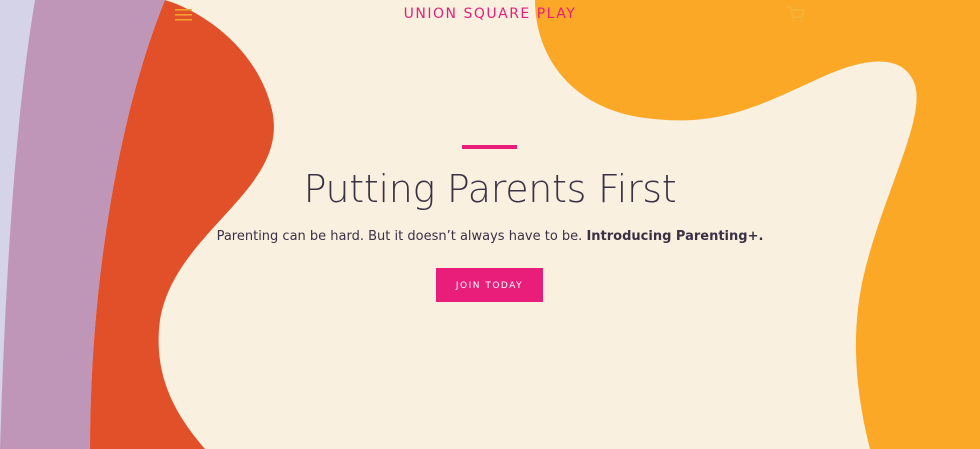 This screenshot has height=449, width=980. Describe the element at coordinates (489, 285) in the screenshot. I see `join-today-button: JOIN TODAY` at that location.